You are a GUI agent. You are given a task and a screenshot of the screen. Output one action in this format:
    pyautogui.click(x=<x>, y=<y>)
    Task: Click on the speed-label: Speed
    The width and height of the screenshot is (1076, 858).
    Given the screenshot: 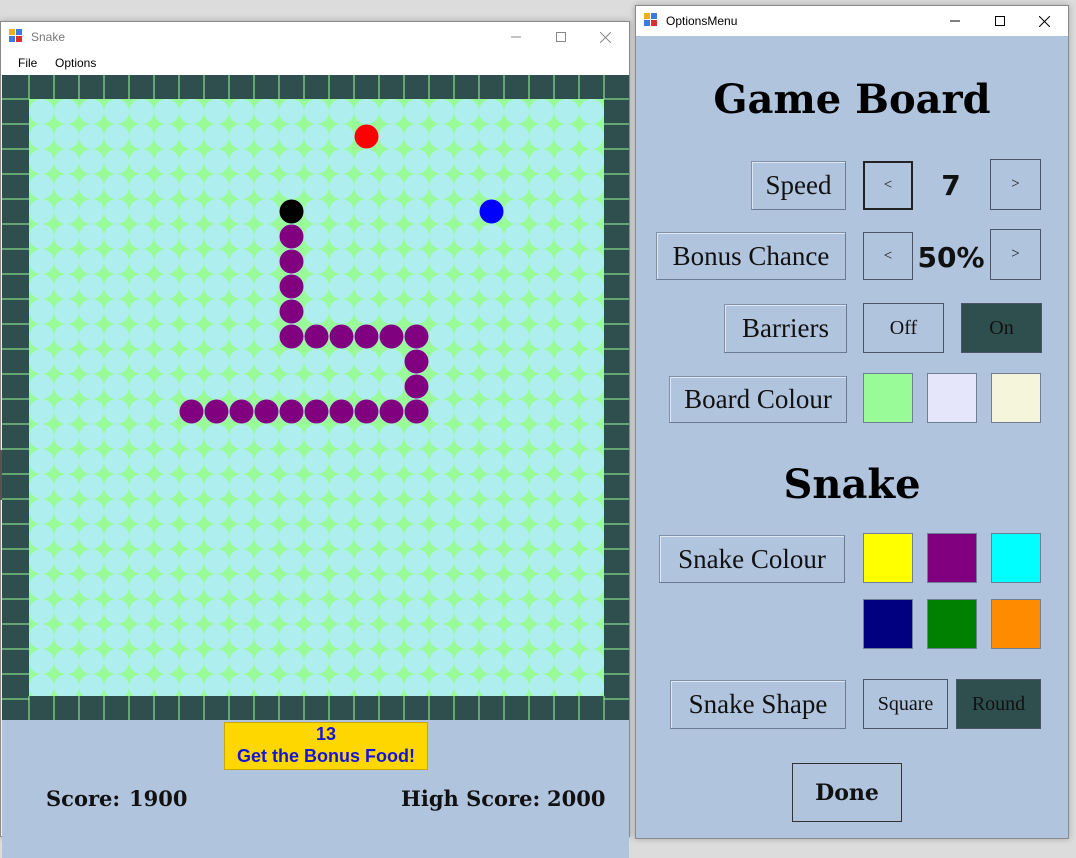 What is the action you would take?
    pyautogui.click(x=798, y=185)
    